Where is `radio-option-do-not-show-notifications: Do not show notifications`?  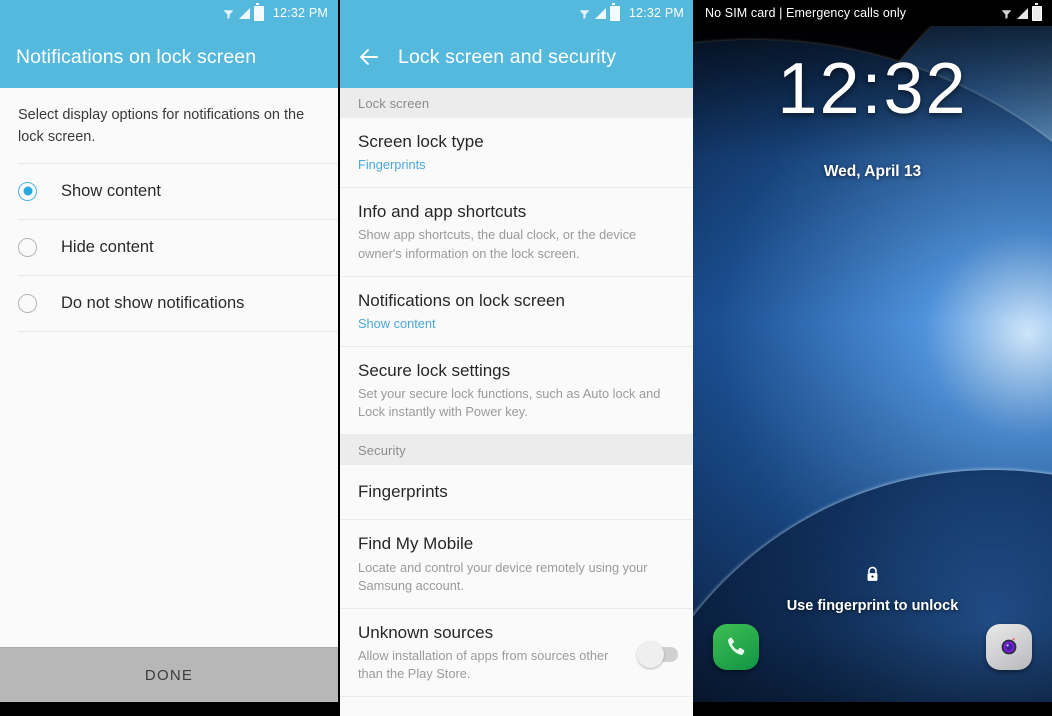
radio-option-do-not-show-notifications: Do not show notifications is located at coordinates (178, 304).